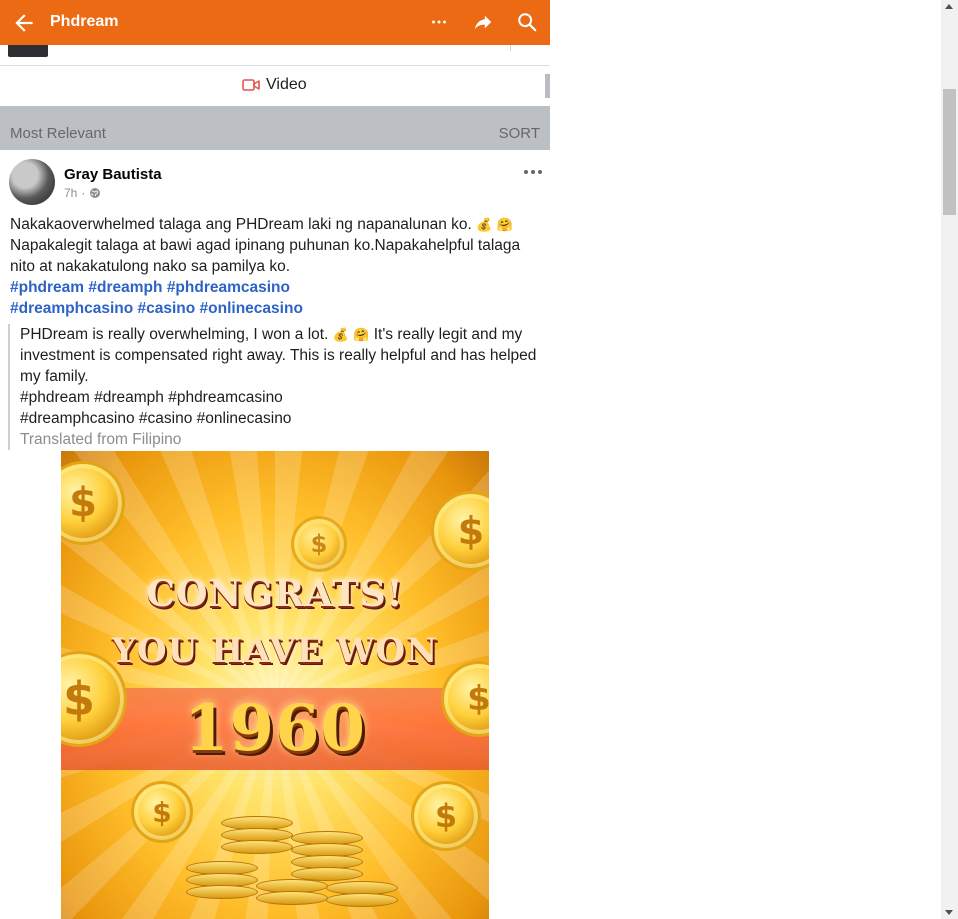 Image resolution: width=958 pixels, height=919 pixels. Describe the element at coordinates (113, 174) in the screenshot. I see `post-author: Gray Bautista` at that location.